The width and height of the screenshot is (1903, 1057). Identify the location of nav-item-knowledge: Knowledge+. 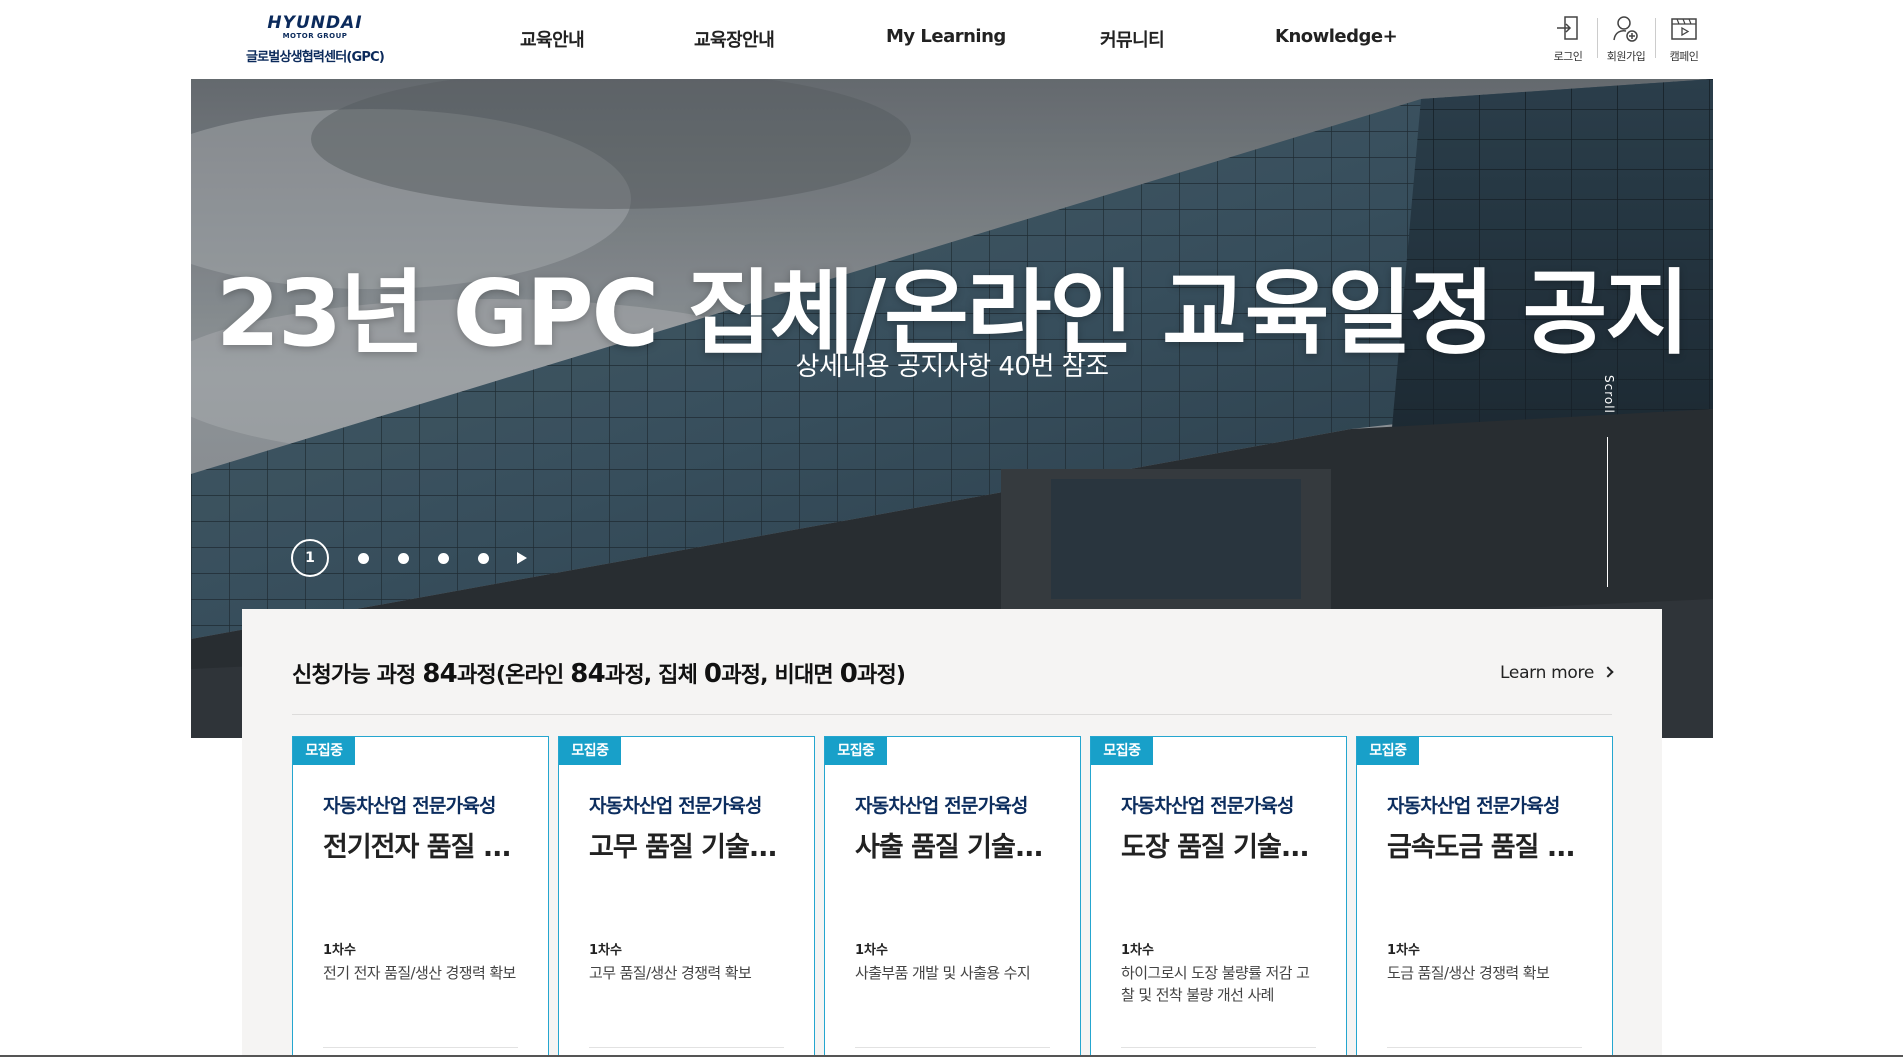
(1336, 36).